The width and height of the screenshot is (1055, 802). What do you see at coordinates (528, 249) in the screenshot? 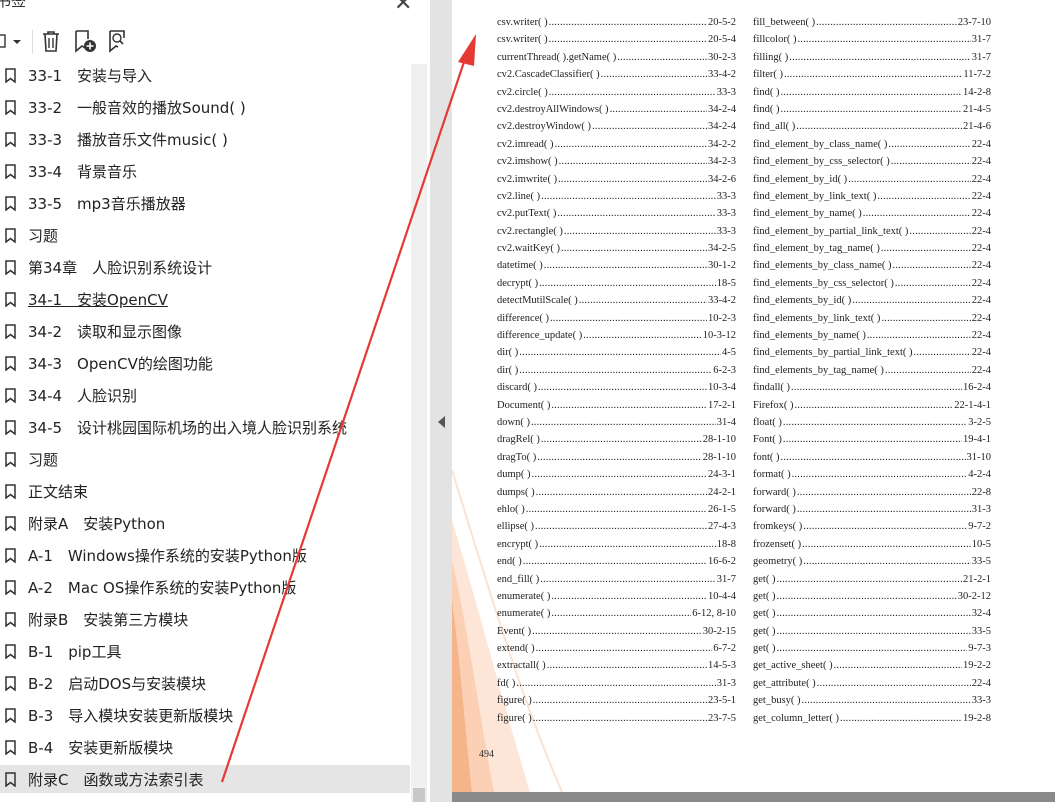
I see `entry-name: cv2.waitKey( )` at bounding box center [528, 249].